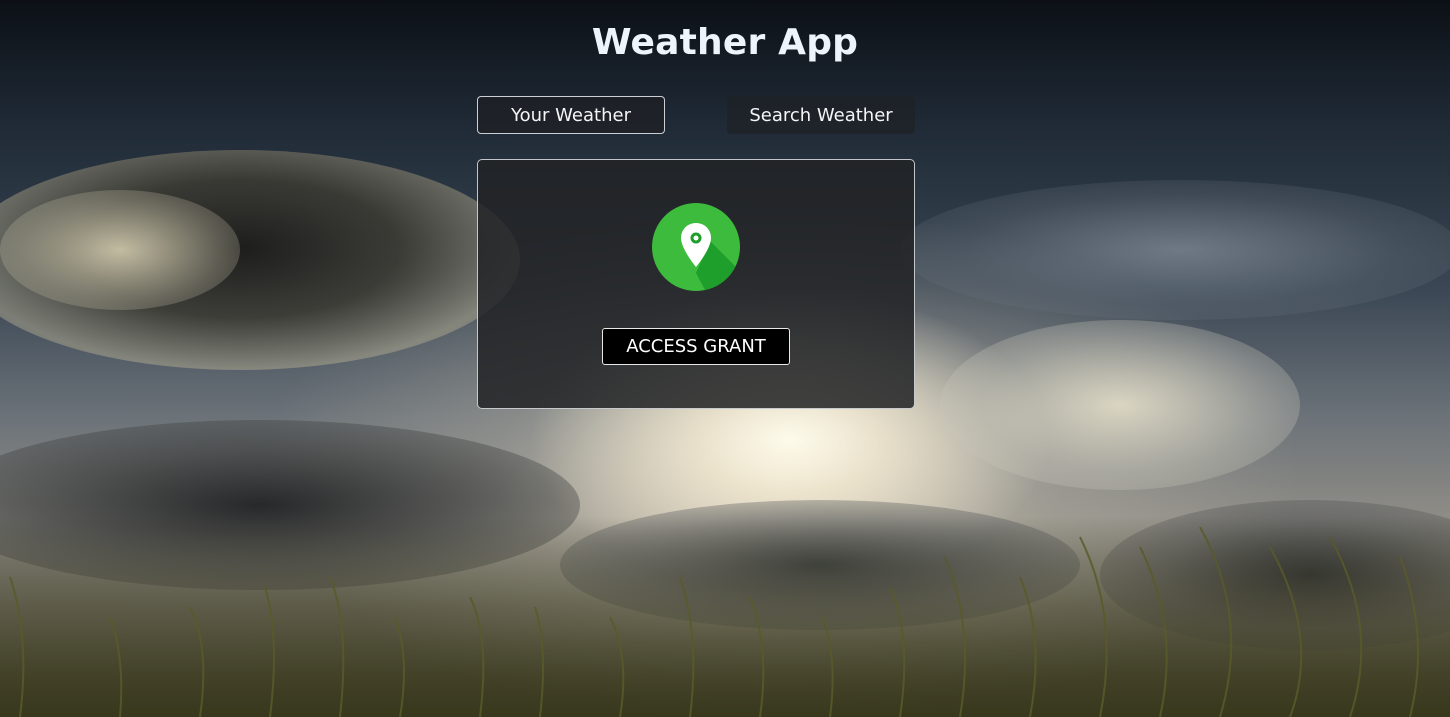 This screenshot has height=717, width=1450. I want to click on grant-location-card: ACCESS GRANT, so click(696, 284).